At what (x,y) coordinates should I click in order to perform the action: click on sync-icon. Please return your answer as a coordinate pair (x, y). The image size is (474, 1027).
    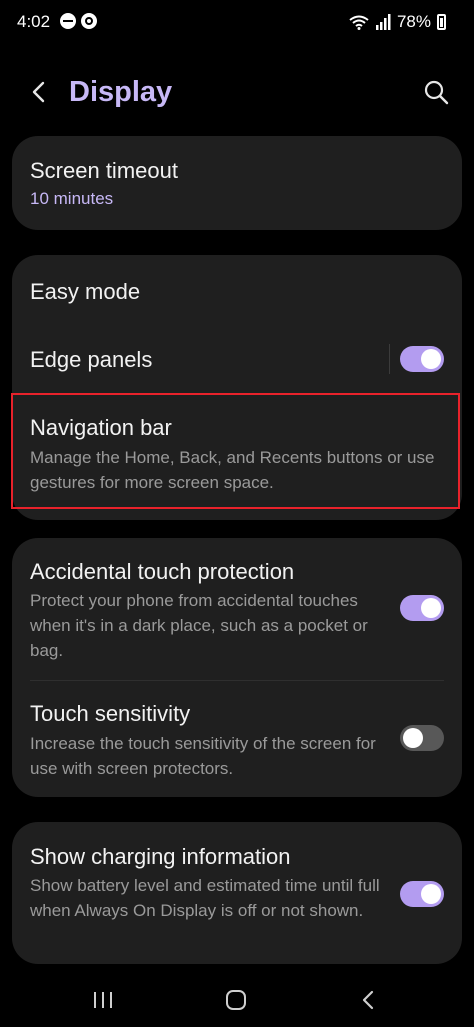
    Looking at the image, I should click on (89, 21).